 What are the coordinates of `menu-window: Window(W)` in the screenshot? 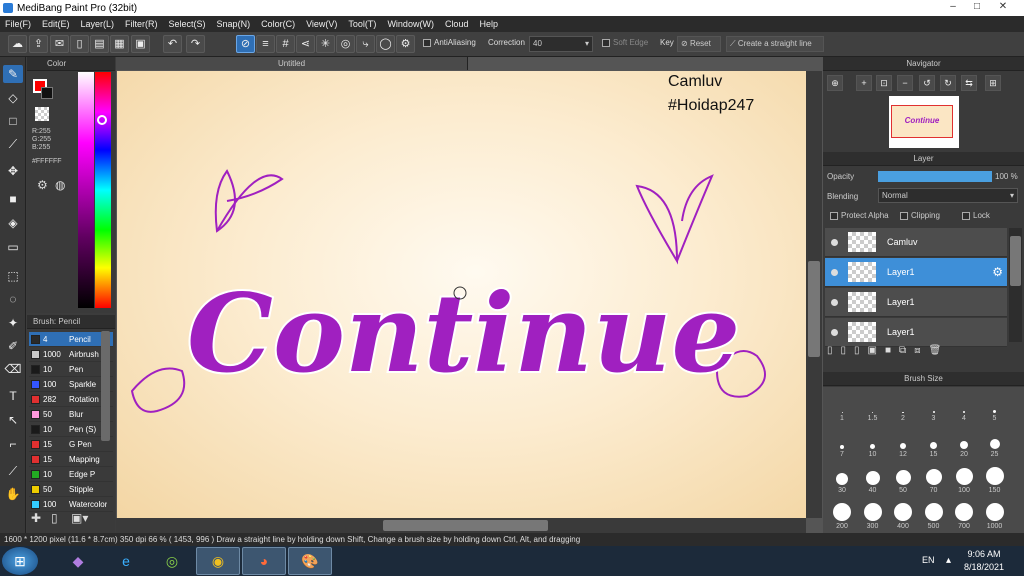 It's located at (410, 24).